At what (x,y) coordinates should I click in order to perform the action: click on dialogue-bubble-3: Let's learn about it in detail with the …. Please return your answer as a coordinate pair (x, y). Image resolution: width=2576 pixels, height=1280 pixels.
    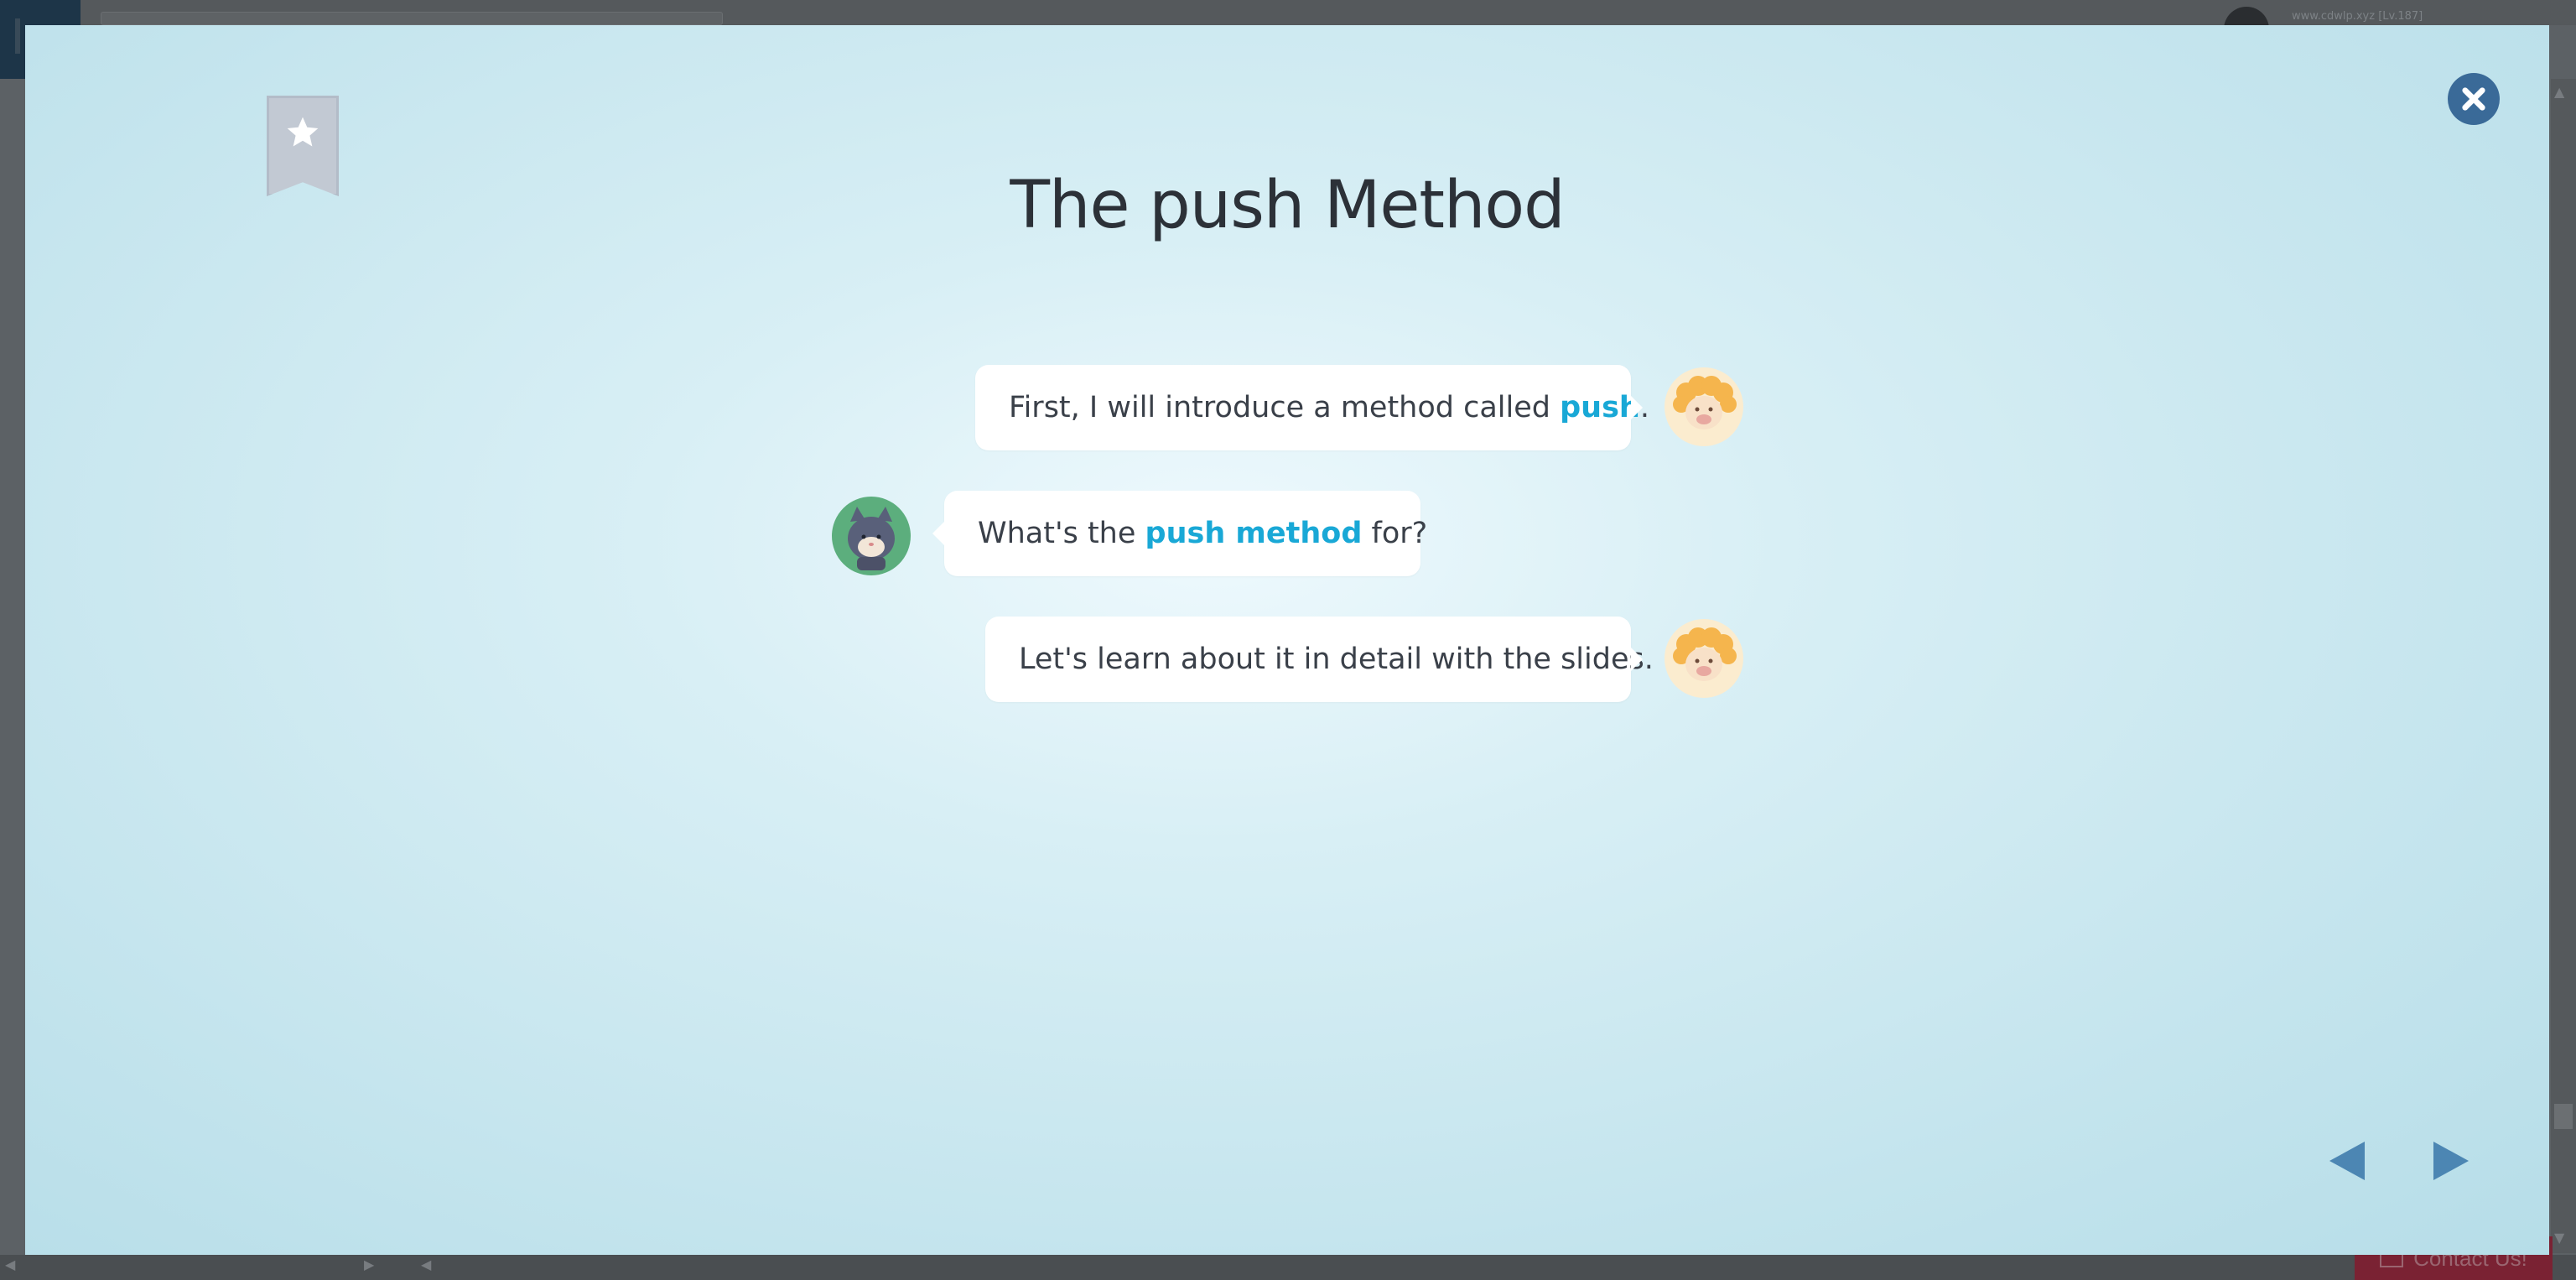
    Looking at the image, I should click on (1319, 659).